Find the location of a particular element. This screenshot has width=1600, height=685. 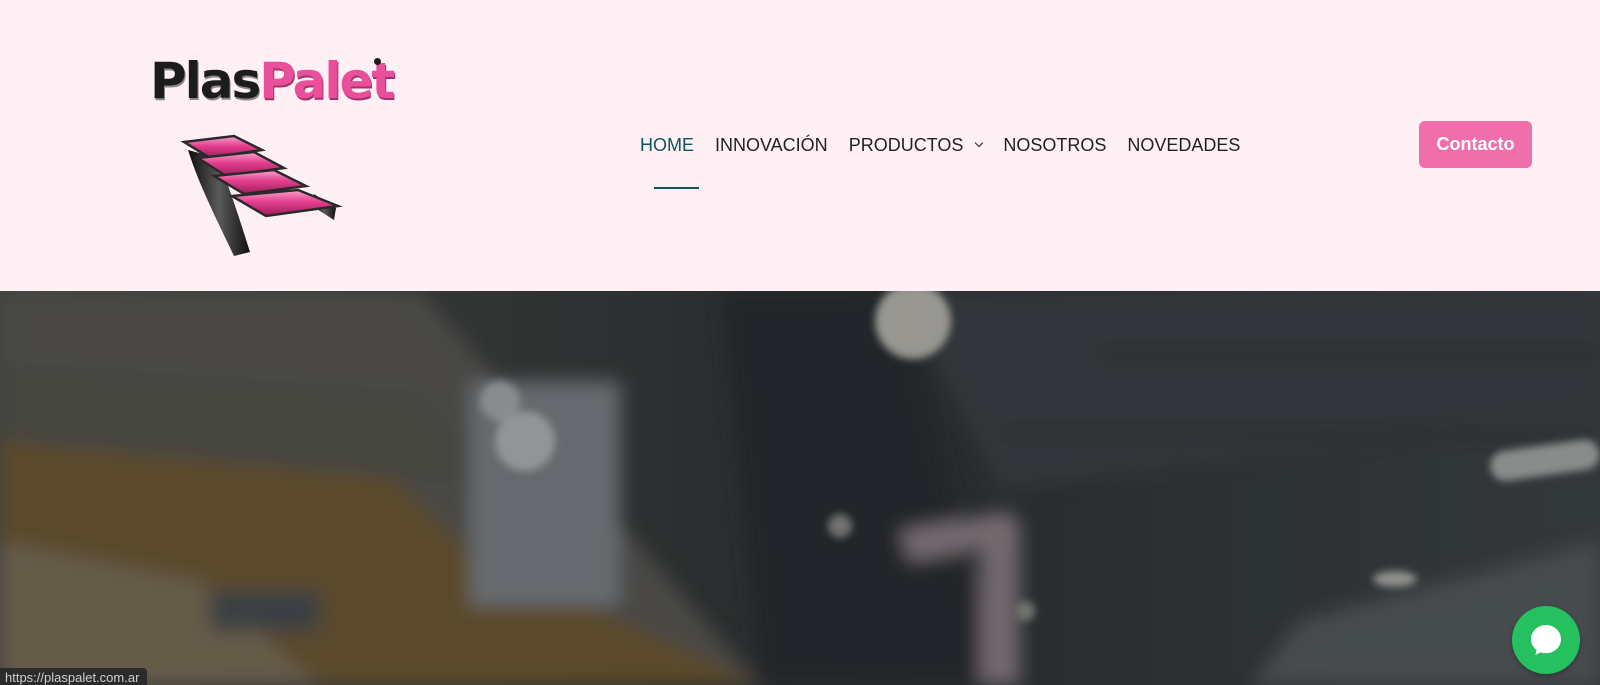

chat-bubble-icon is located at coordinates (1546, 640).